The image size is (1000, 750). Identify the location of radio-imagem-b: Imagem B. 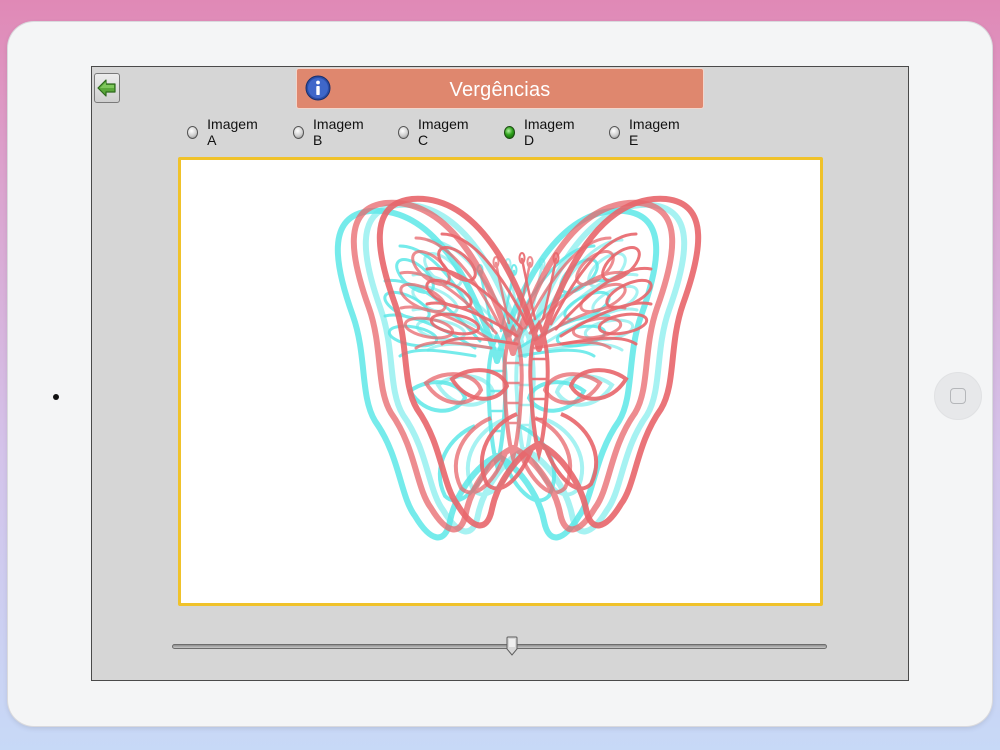
(329, 132).